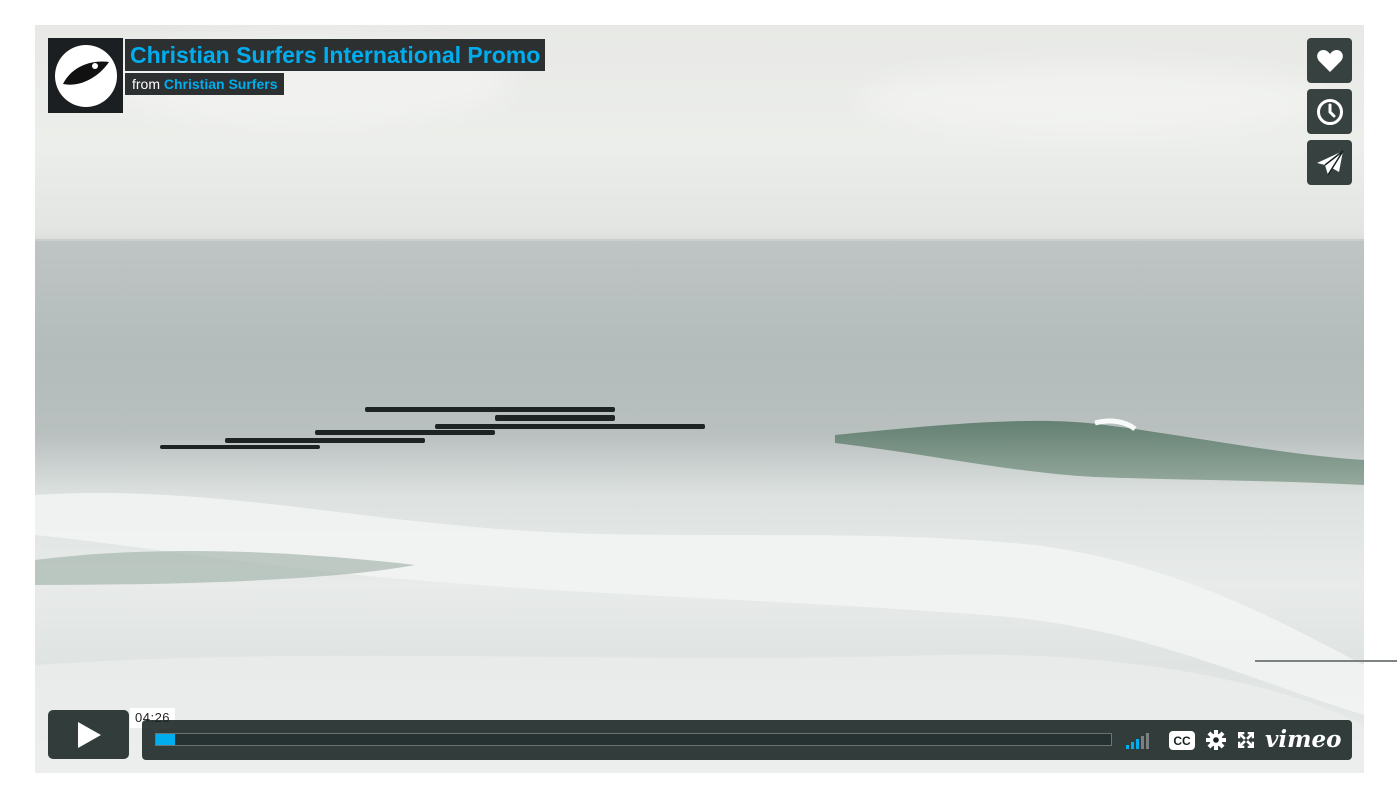 The height and width of the screenshot is (797, 1397). I want to click on settings-button, so click(1216, 740).